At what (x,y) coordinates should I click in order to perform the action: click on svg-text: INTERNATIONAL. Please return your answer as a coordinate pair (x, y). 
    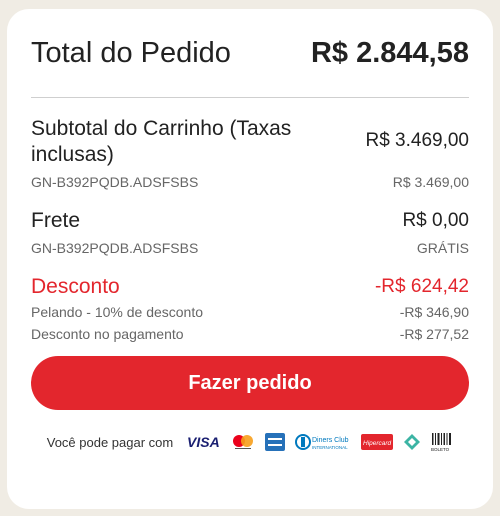
    Looking at the image, I should click on (330, 447).